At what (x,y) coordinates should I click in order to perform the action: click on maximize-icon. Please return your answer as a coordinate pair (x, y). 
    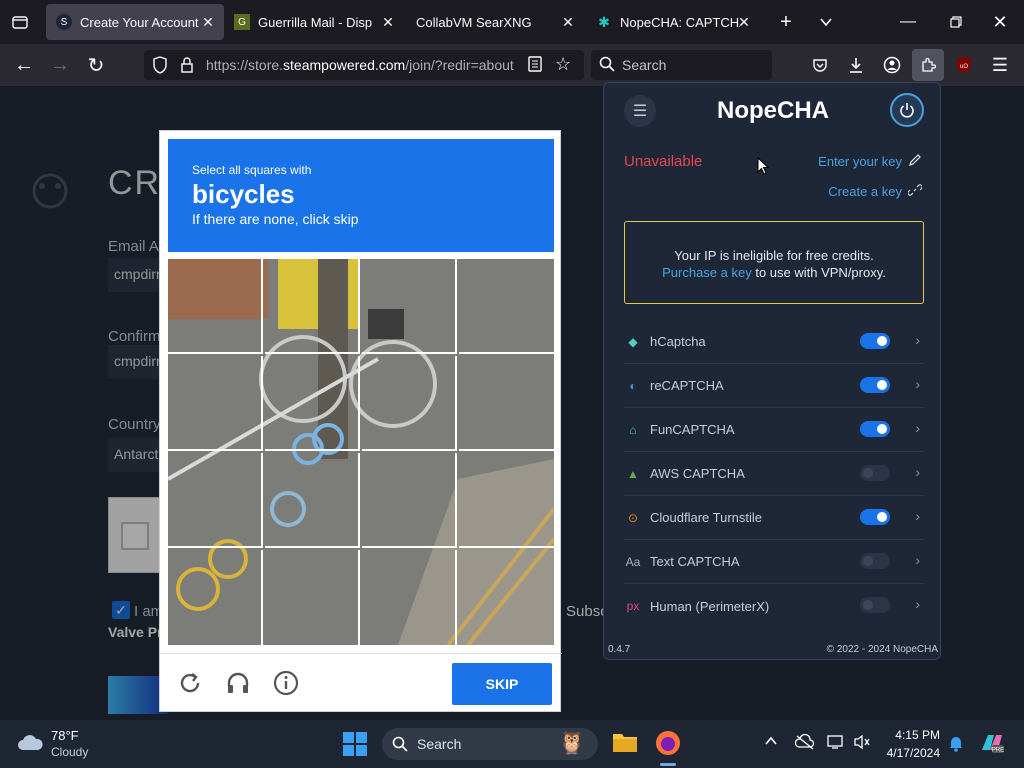
    Looking at the image, I should click on (956, 22).